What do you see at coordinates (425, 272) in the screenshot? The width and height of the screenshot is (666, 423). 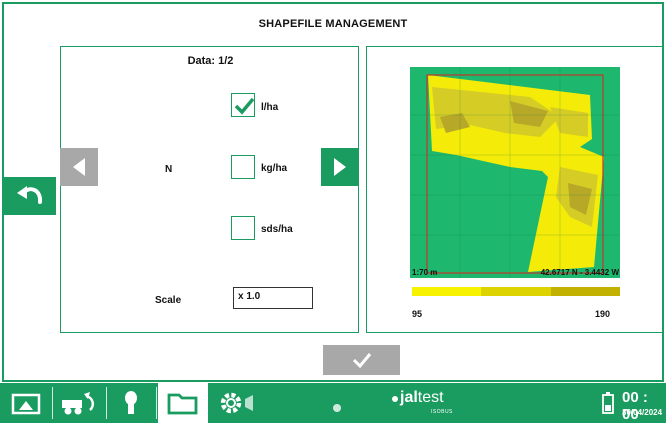 I see `map-scale-text: 1:70 m` at bounding box center [425, 272].